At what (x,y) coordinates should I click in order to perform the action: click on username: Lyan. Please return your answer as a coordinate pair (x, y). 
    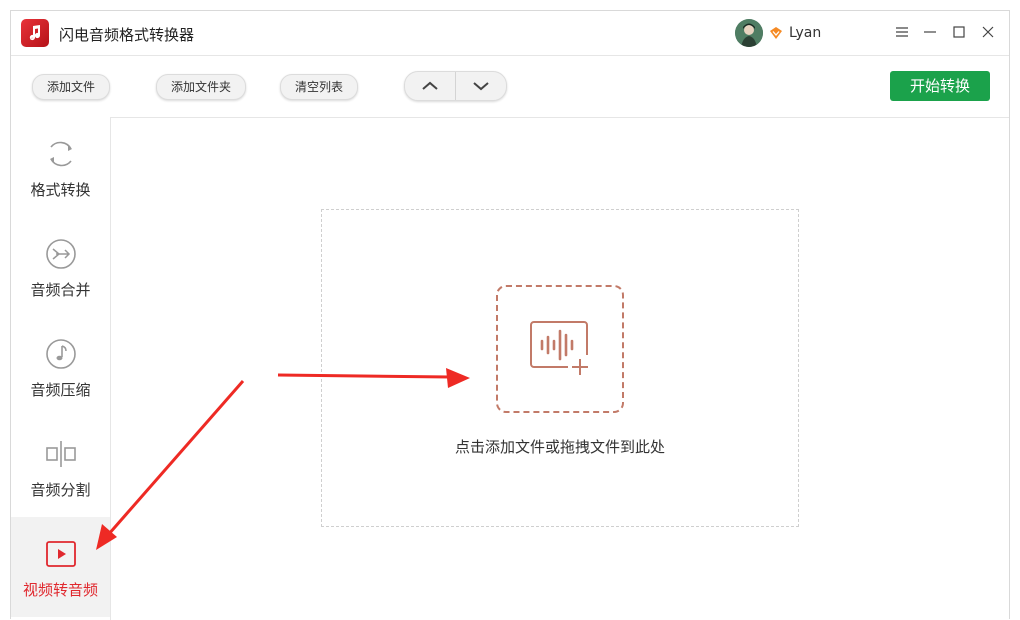
    Looking at the image, I should click on (805, 33).